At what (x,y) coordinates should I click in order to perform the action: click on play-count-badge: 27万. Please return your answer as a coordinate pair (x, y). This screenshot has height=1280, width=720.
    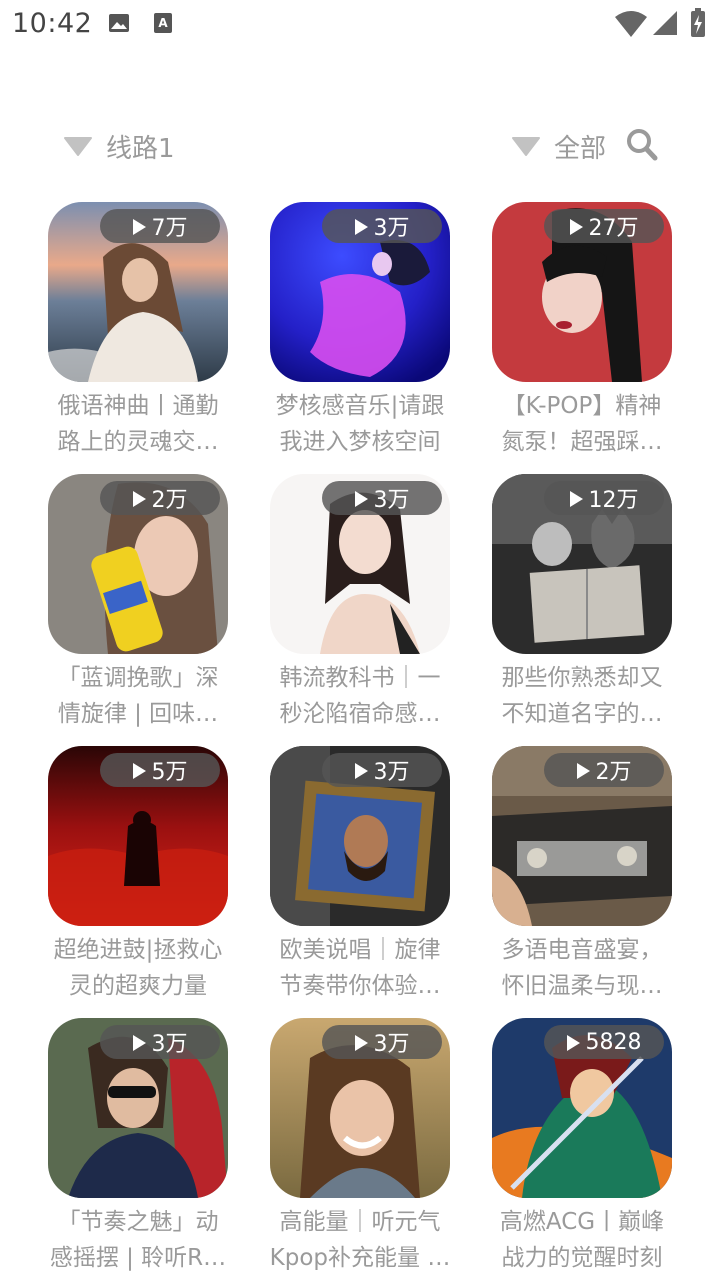
    Looking at the image, I should click on (604, 226).